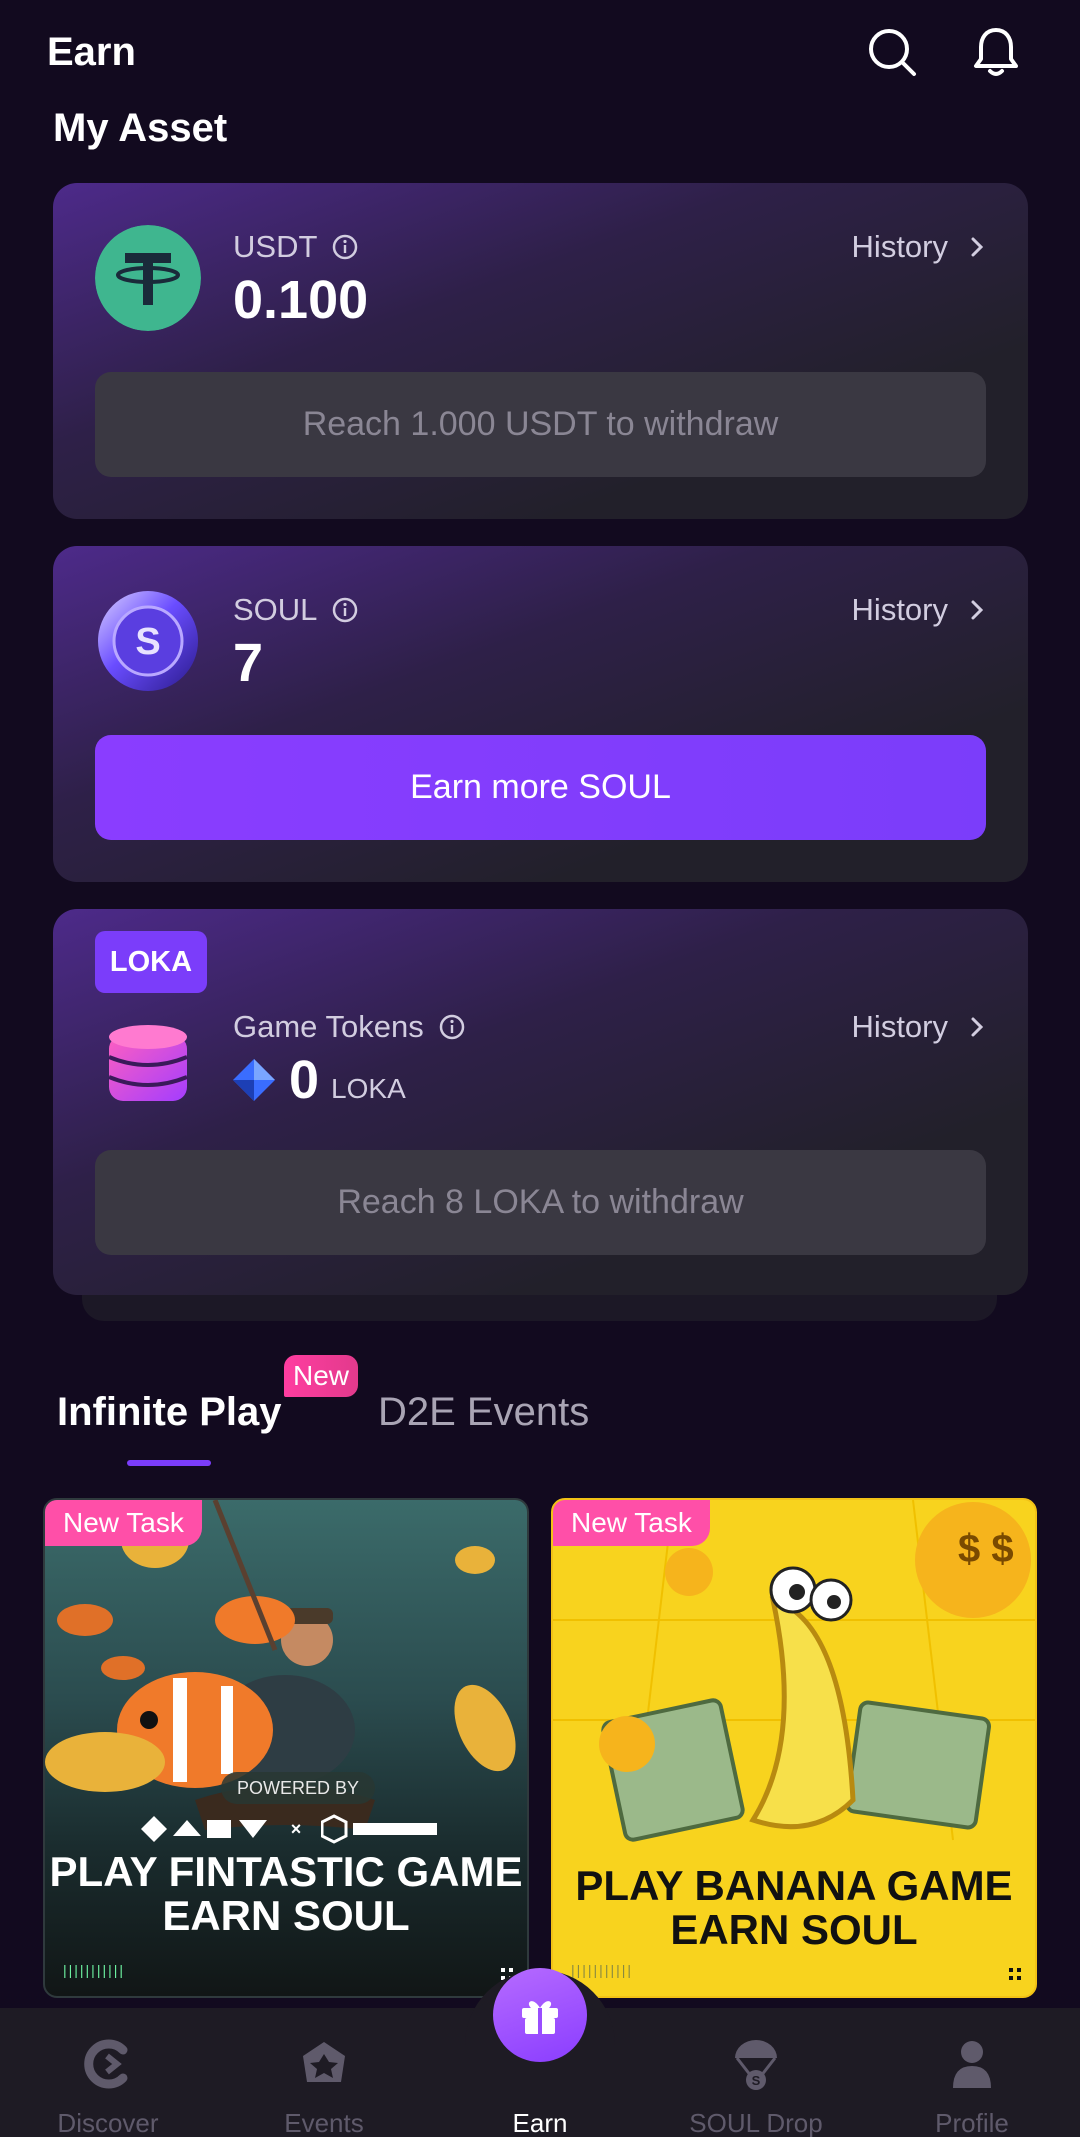  What do you see at coordinates (378, 1829) in the screenshot?
I see `telgather-logo-icon` at bounding box center [378, 1829].